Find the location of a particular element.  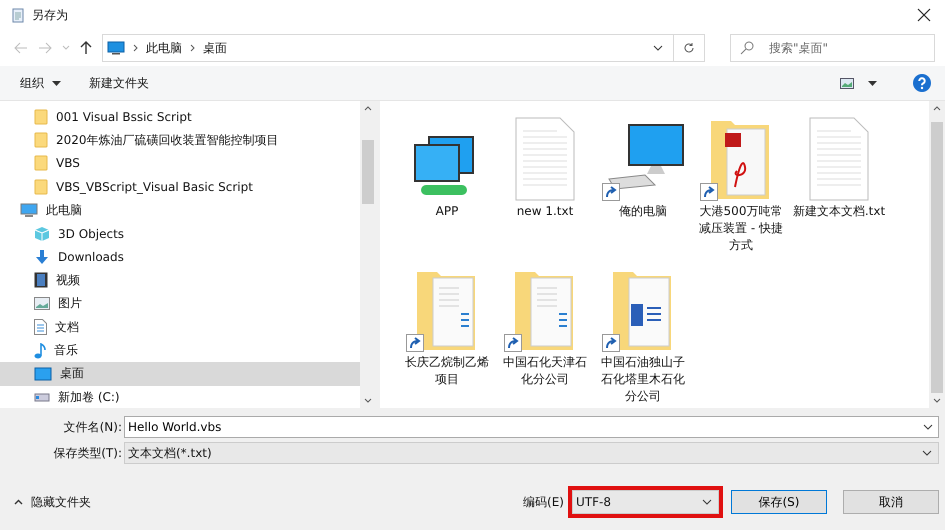

file-name: 中国石化天津石化分公司 is located at coordinates (545, 371).